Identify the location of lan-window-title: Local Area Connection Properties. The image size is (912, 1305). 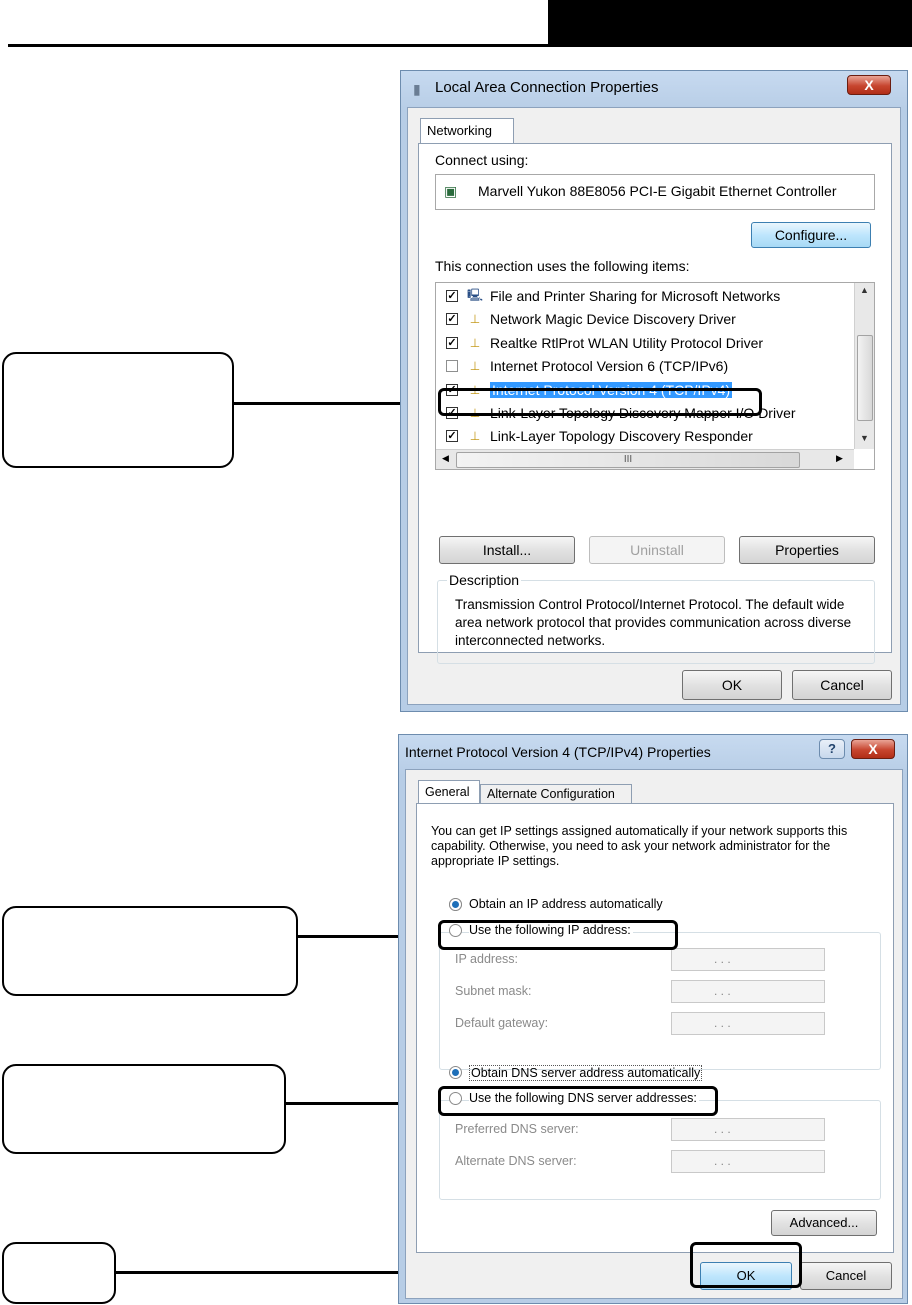
(547, 87).